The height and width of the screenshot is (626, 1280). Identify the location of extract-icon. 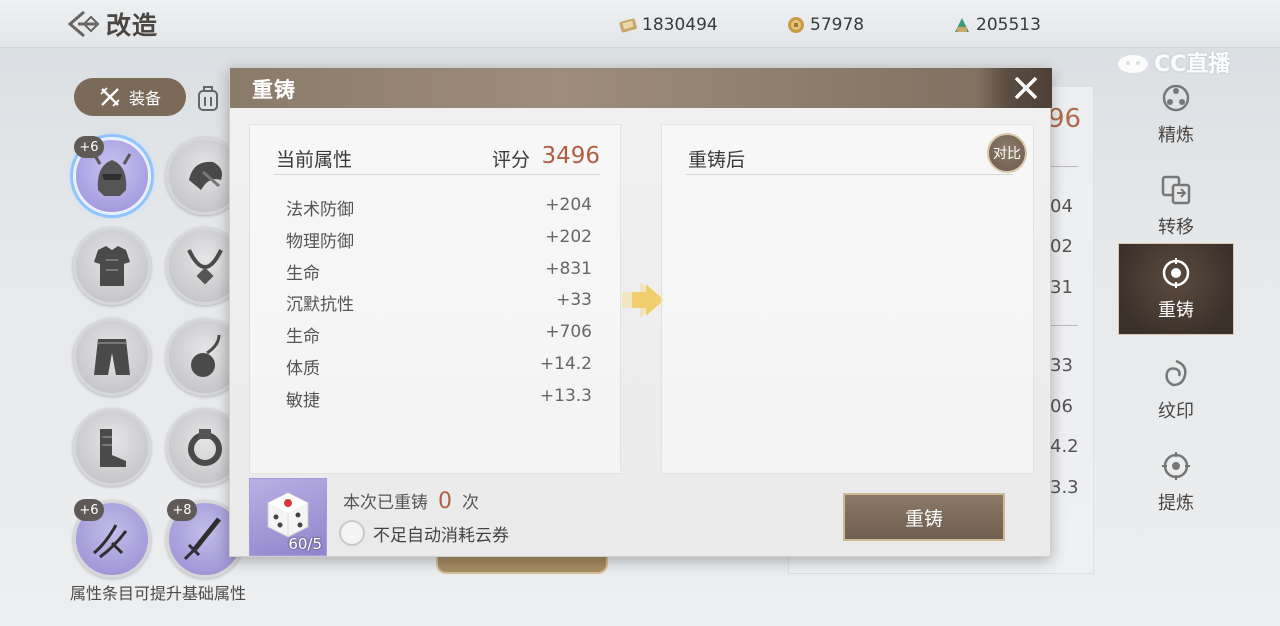
(1176, 466).